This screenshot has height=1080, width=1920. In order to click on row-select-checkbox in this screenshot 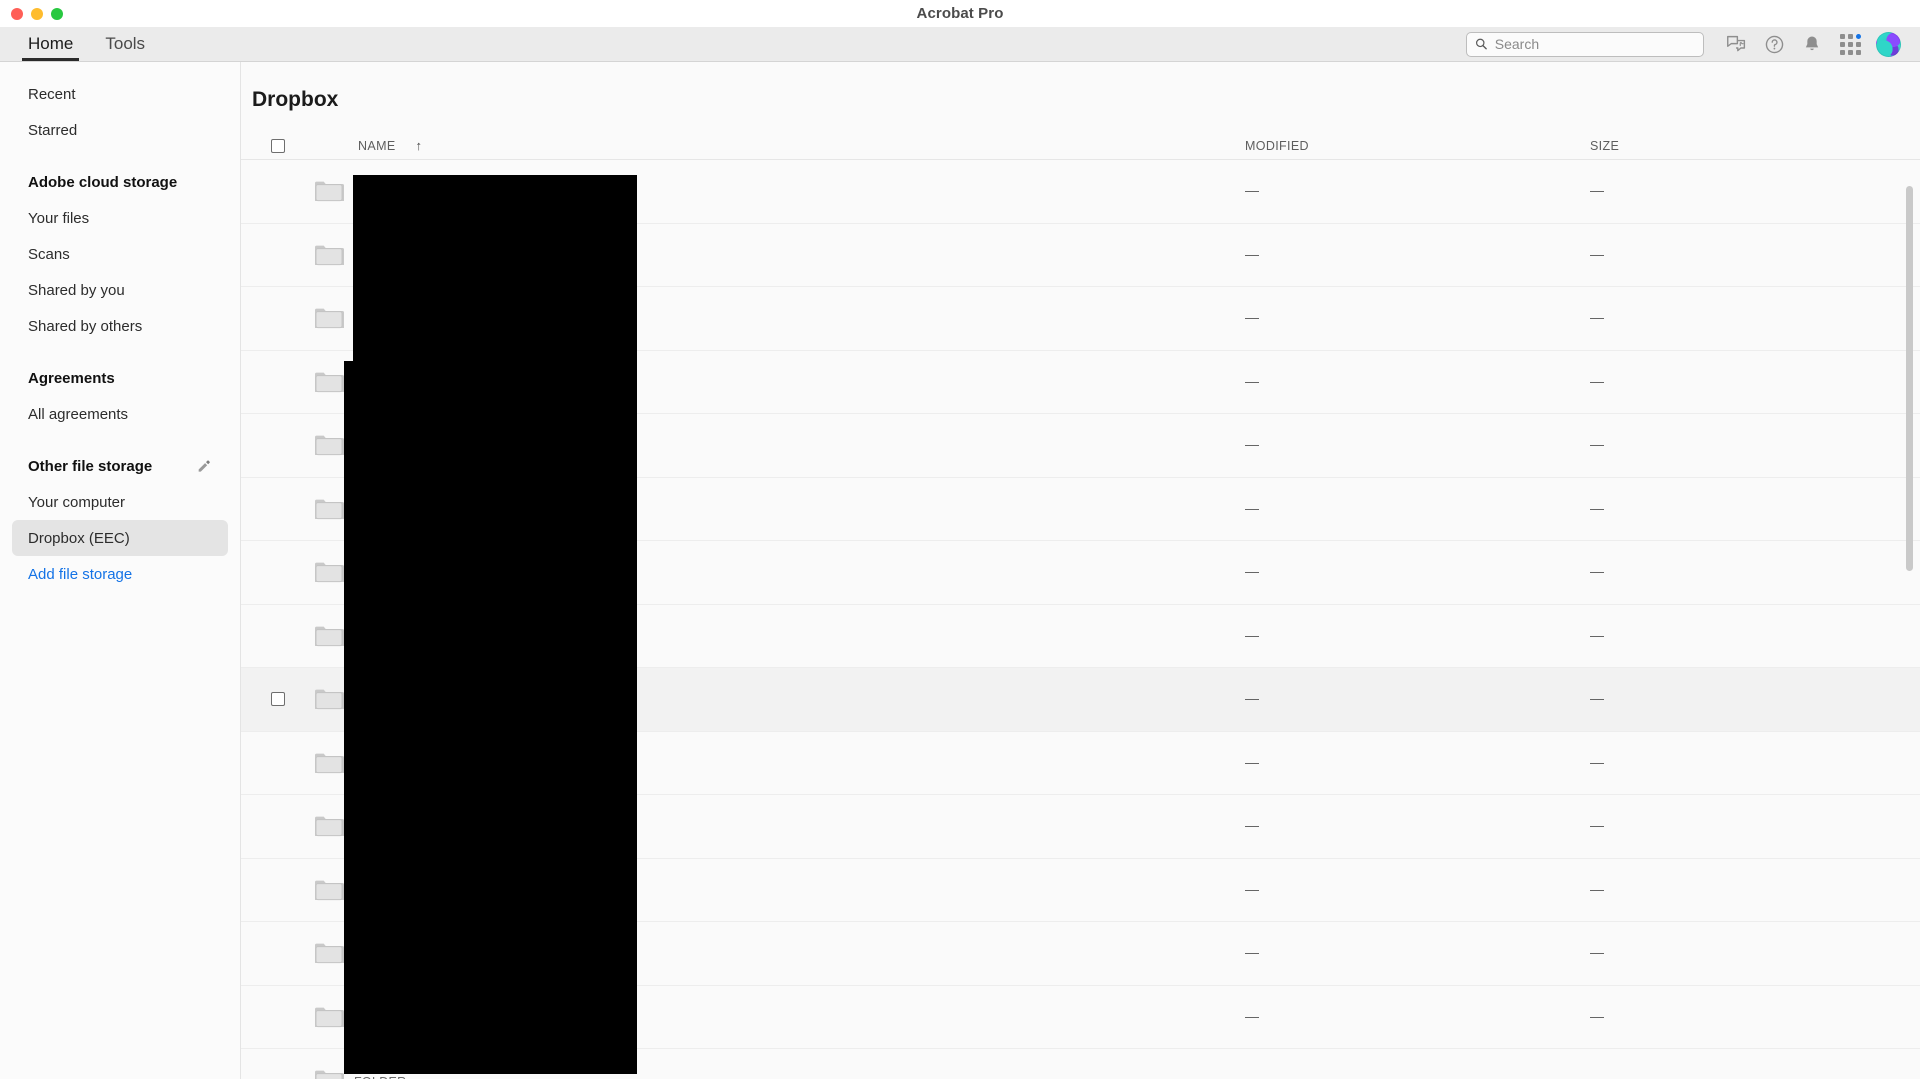, I will do `click(277, 699)`.